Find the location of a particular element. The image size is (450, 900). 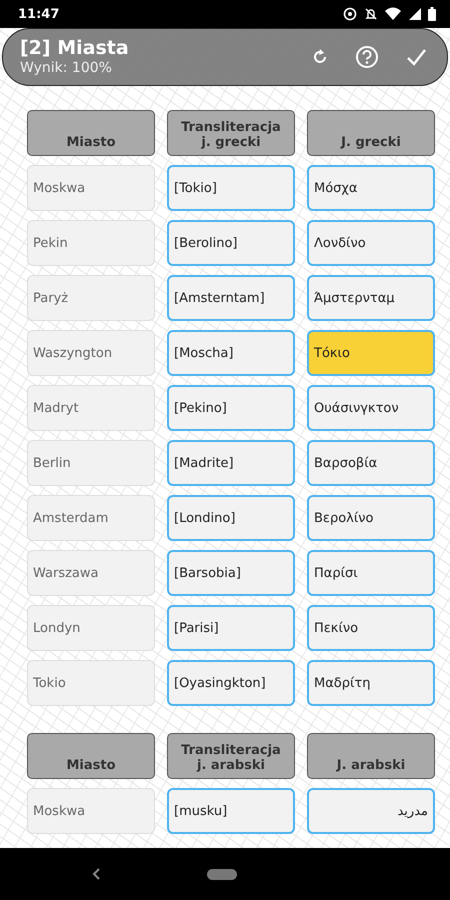

city-cell: Londyn is located at coordinates (91, 628).